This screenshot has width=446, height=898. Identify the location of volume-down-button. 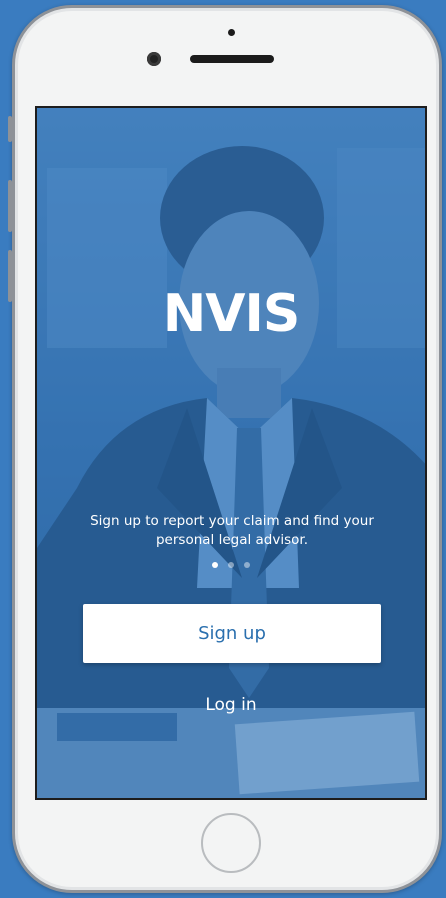
(10, 276).